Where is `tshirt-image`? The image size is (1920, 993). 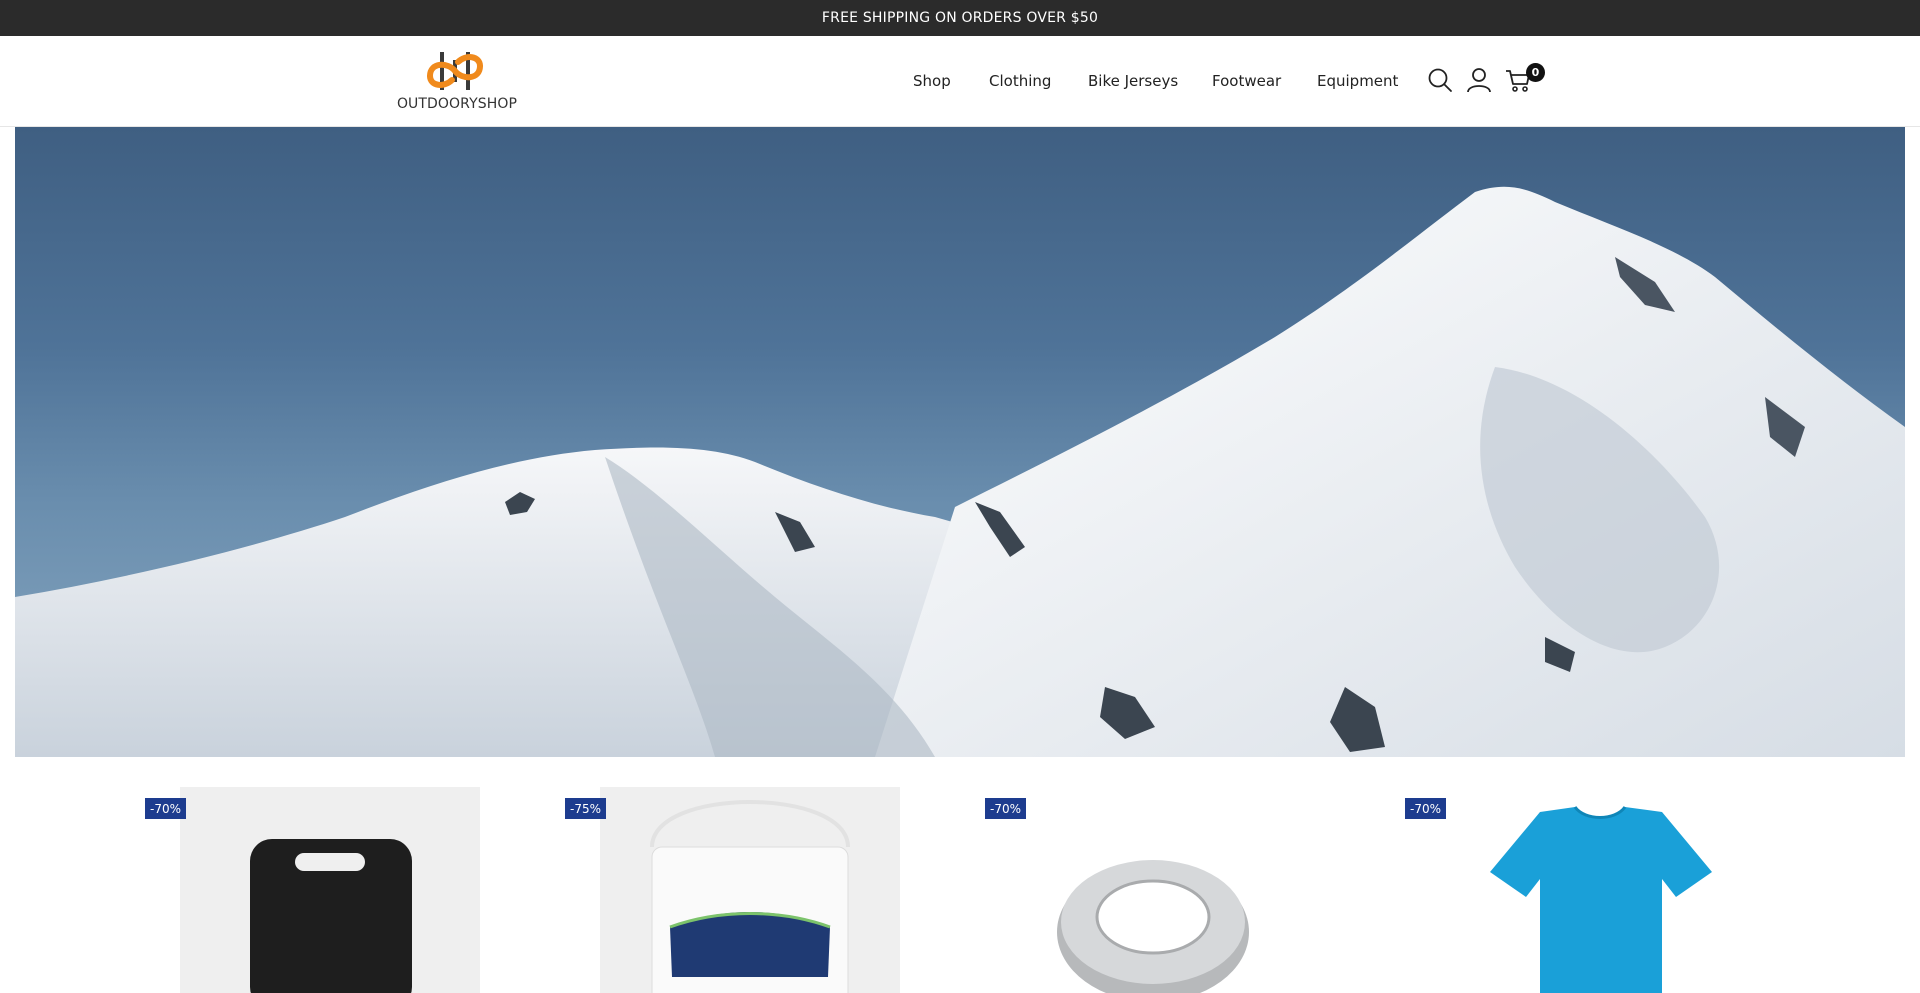 tshirt-image is located at coordinates (1601, 899).